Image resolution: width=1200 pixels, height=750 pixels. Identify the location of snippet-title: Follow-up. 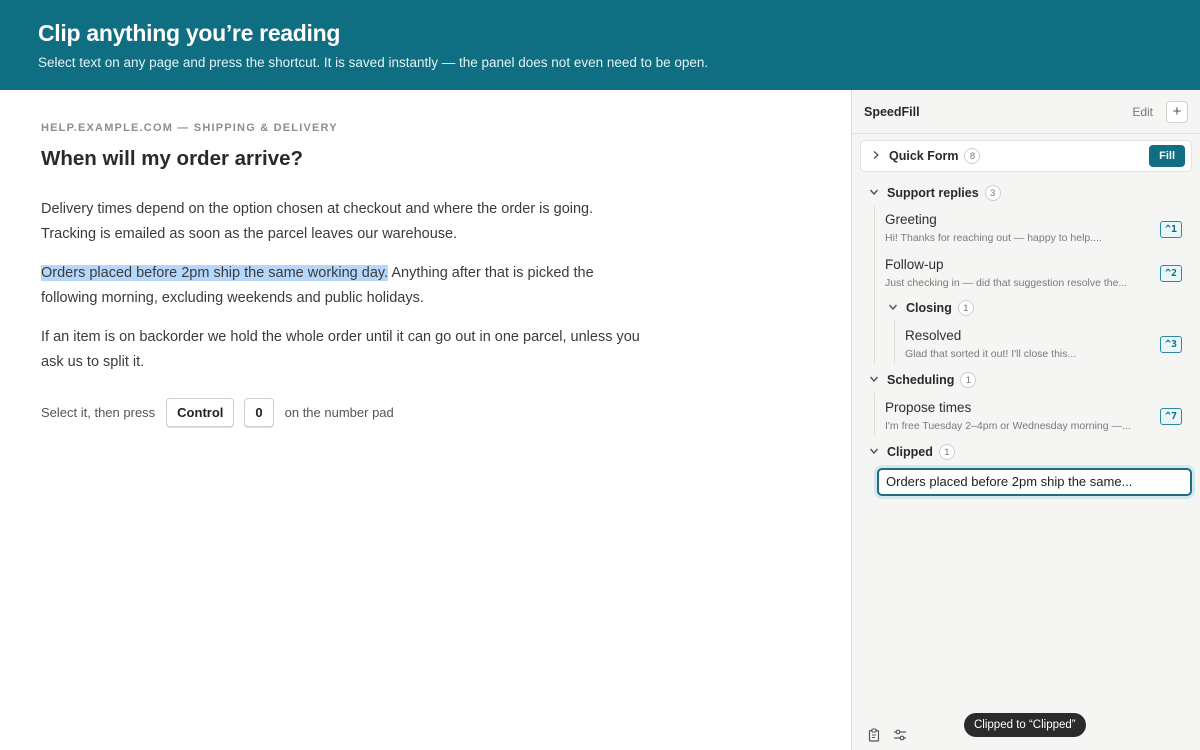
(914, 264).